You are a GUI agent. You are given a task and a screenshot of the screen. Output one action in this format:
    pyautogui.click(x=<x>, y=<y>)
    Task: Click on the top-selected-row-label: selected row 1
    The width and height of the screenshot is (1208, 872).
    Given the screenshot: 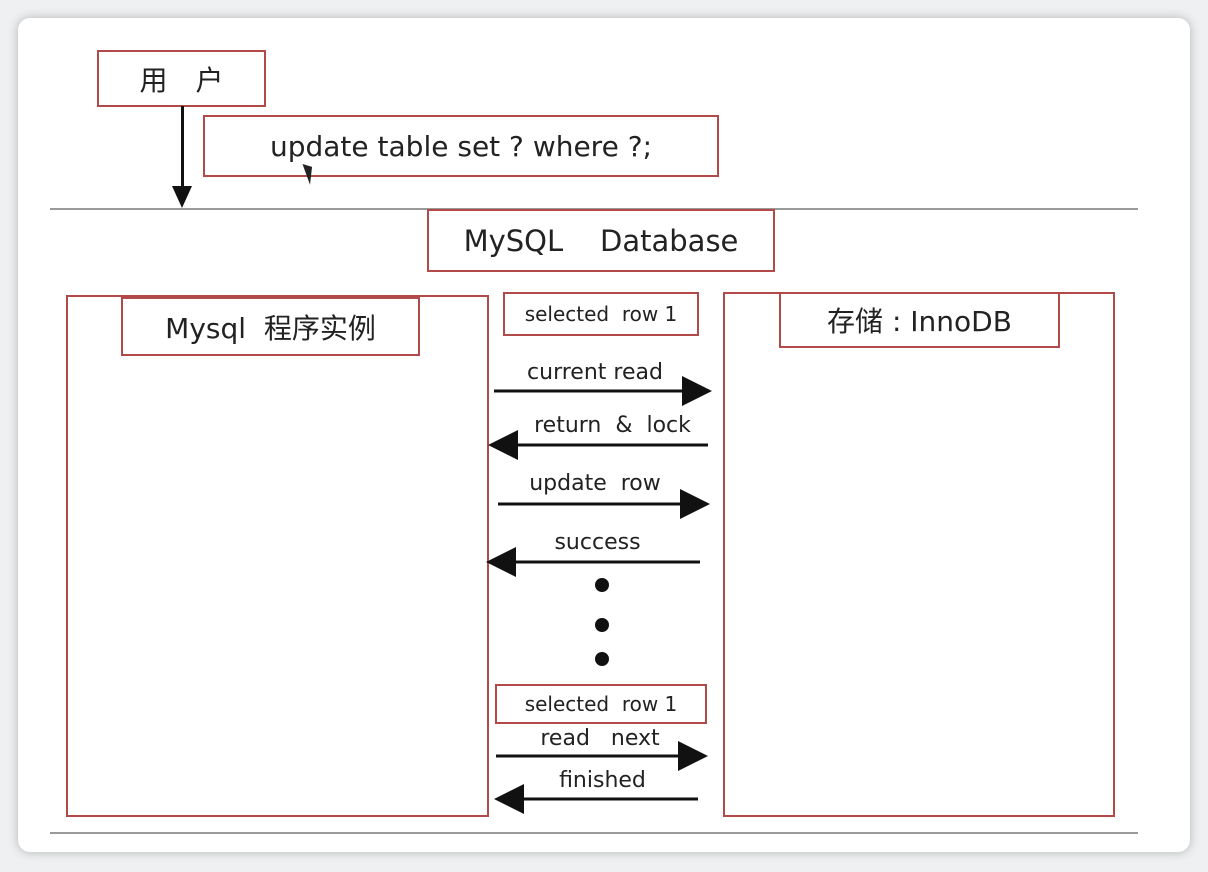 What is the action you would take?
    pyautogui.click(x=601, y=314)
    